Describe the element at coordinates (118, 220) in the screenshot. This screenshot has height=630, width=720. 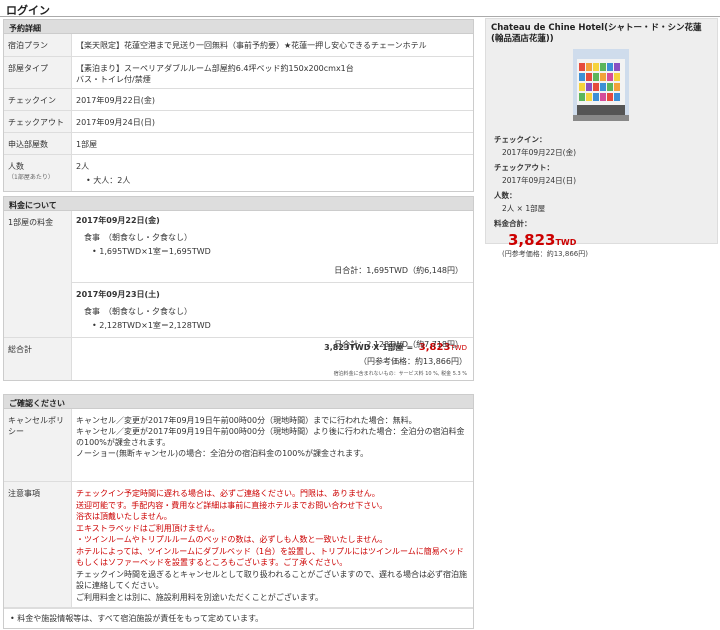
I see `day-1-date: 2017年09月22日(金)` at that location.